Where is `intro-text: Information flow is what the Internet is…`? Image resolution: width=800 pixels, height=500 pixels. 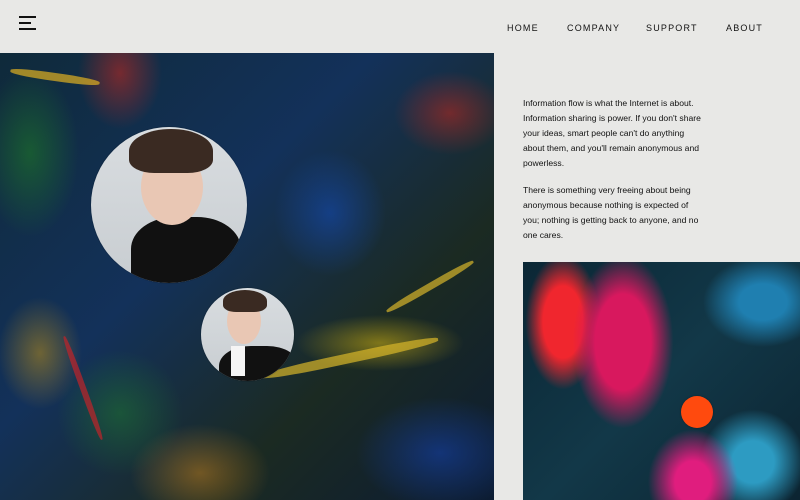
intro-text: Information flow is what the Internet is… is located at coordinates (613, 175).